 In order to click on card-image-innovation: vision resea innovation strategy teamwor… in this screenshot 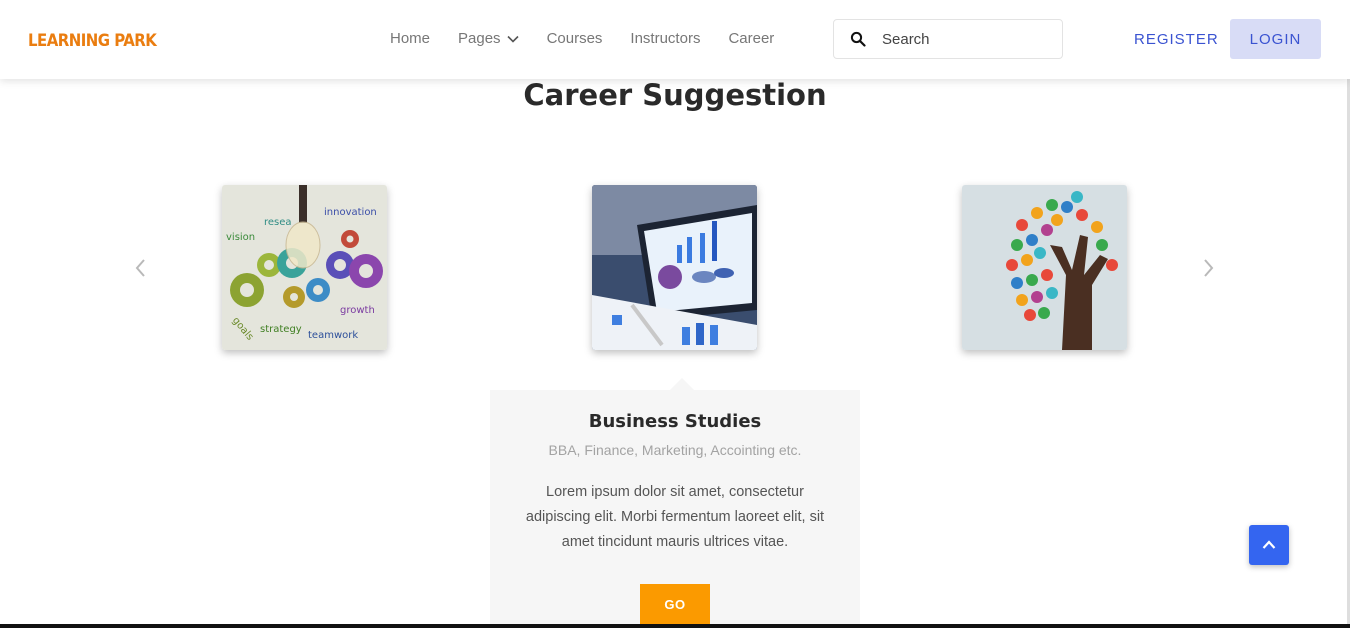, I will do `click(304, 267)`.